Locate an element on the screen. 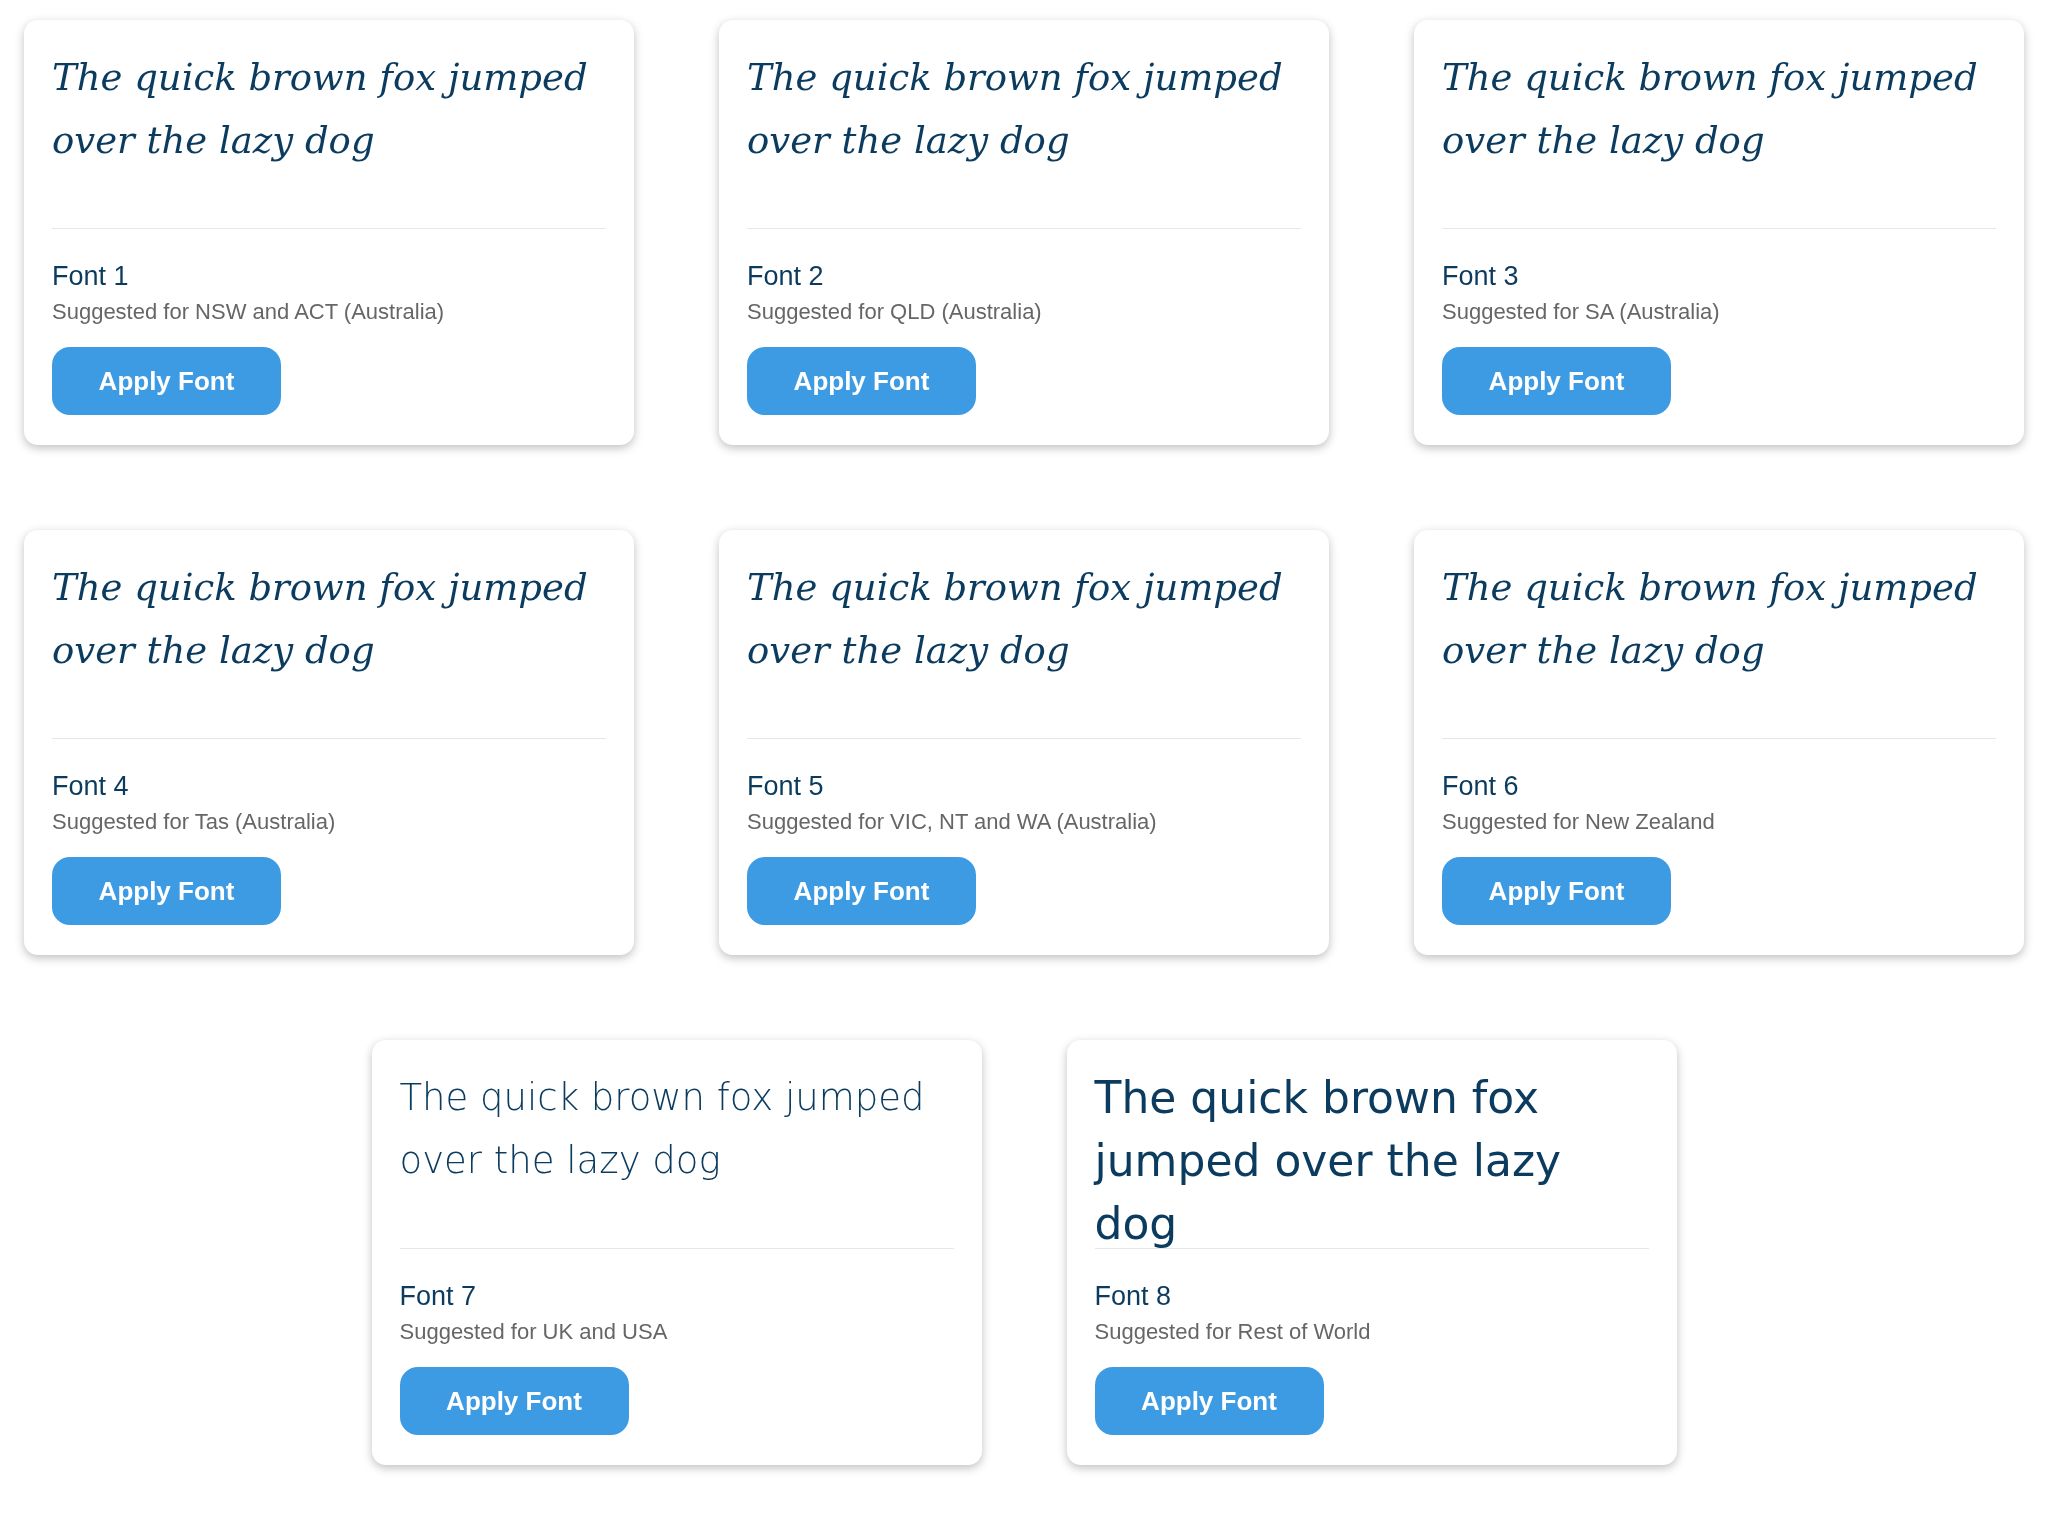  font-name: Font 7 is located at coordinates (438, 1296).